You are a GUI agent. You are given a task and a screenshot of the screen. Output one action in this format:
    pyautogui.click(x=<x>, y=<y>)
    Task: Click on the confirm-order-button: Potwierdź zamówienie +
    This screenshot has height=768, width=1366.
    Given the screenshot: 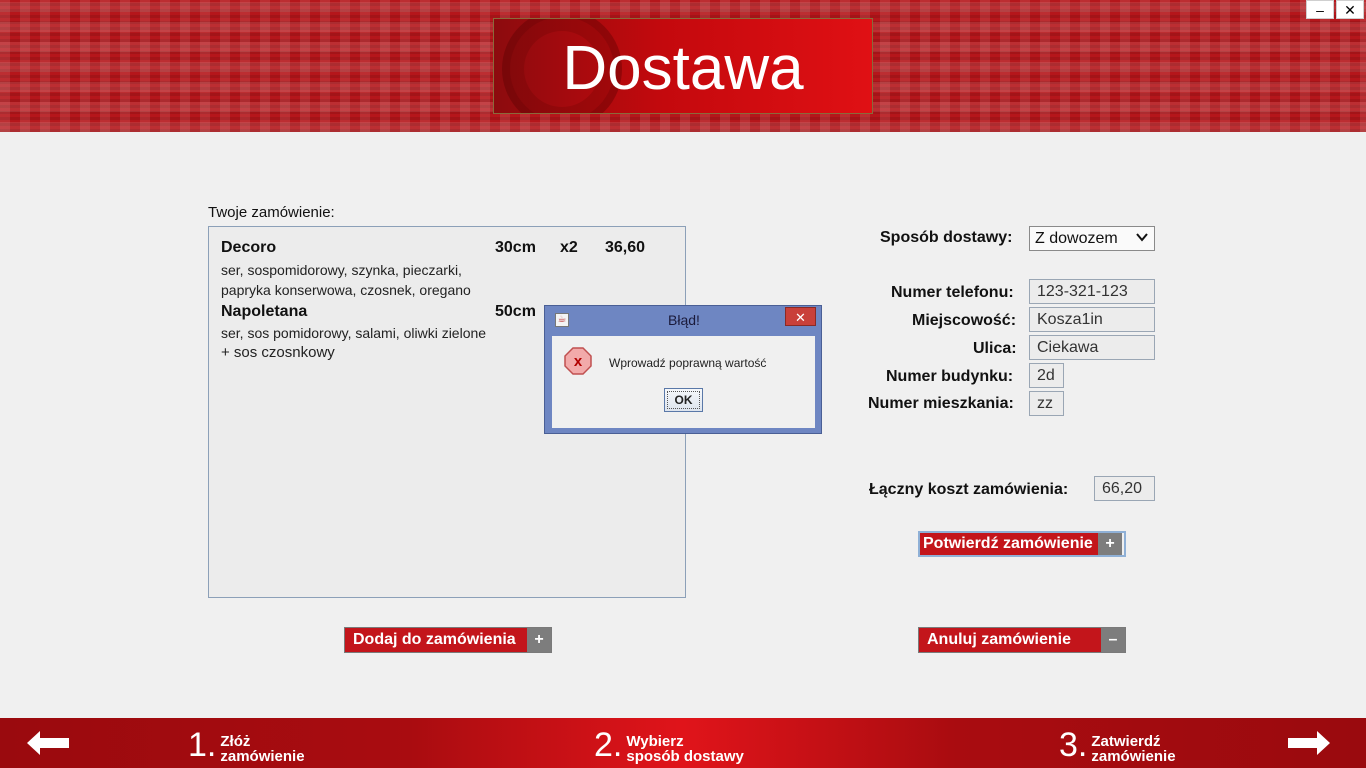 What is the action you would take?
    pyautogui.click(x=1022, y=544)
    